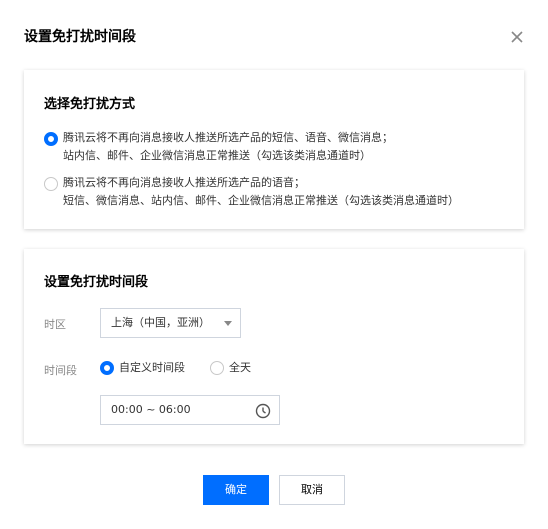 This screenshot has width=548, height=529. I want to click on cancel-button: 取消, so click(312, 490).